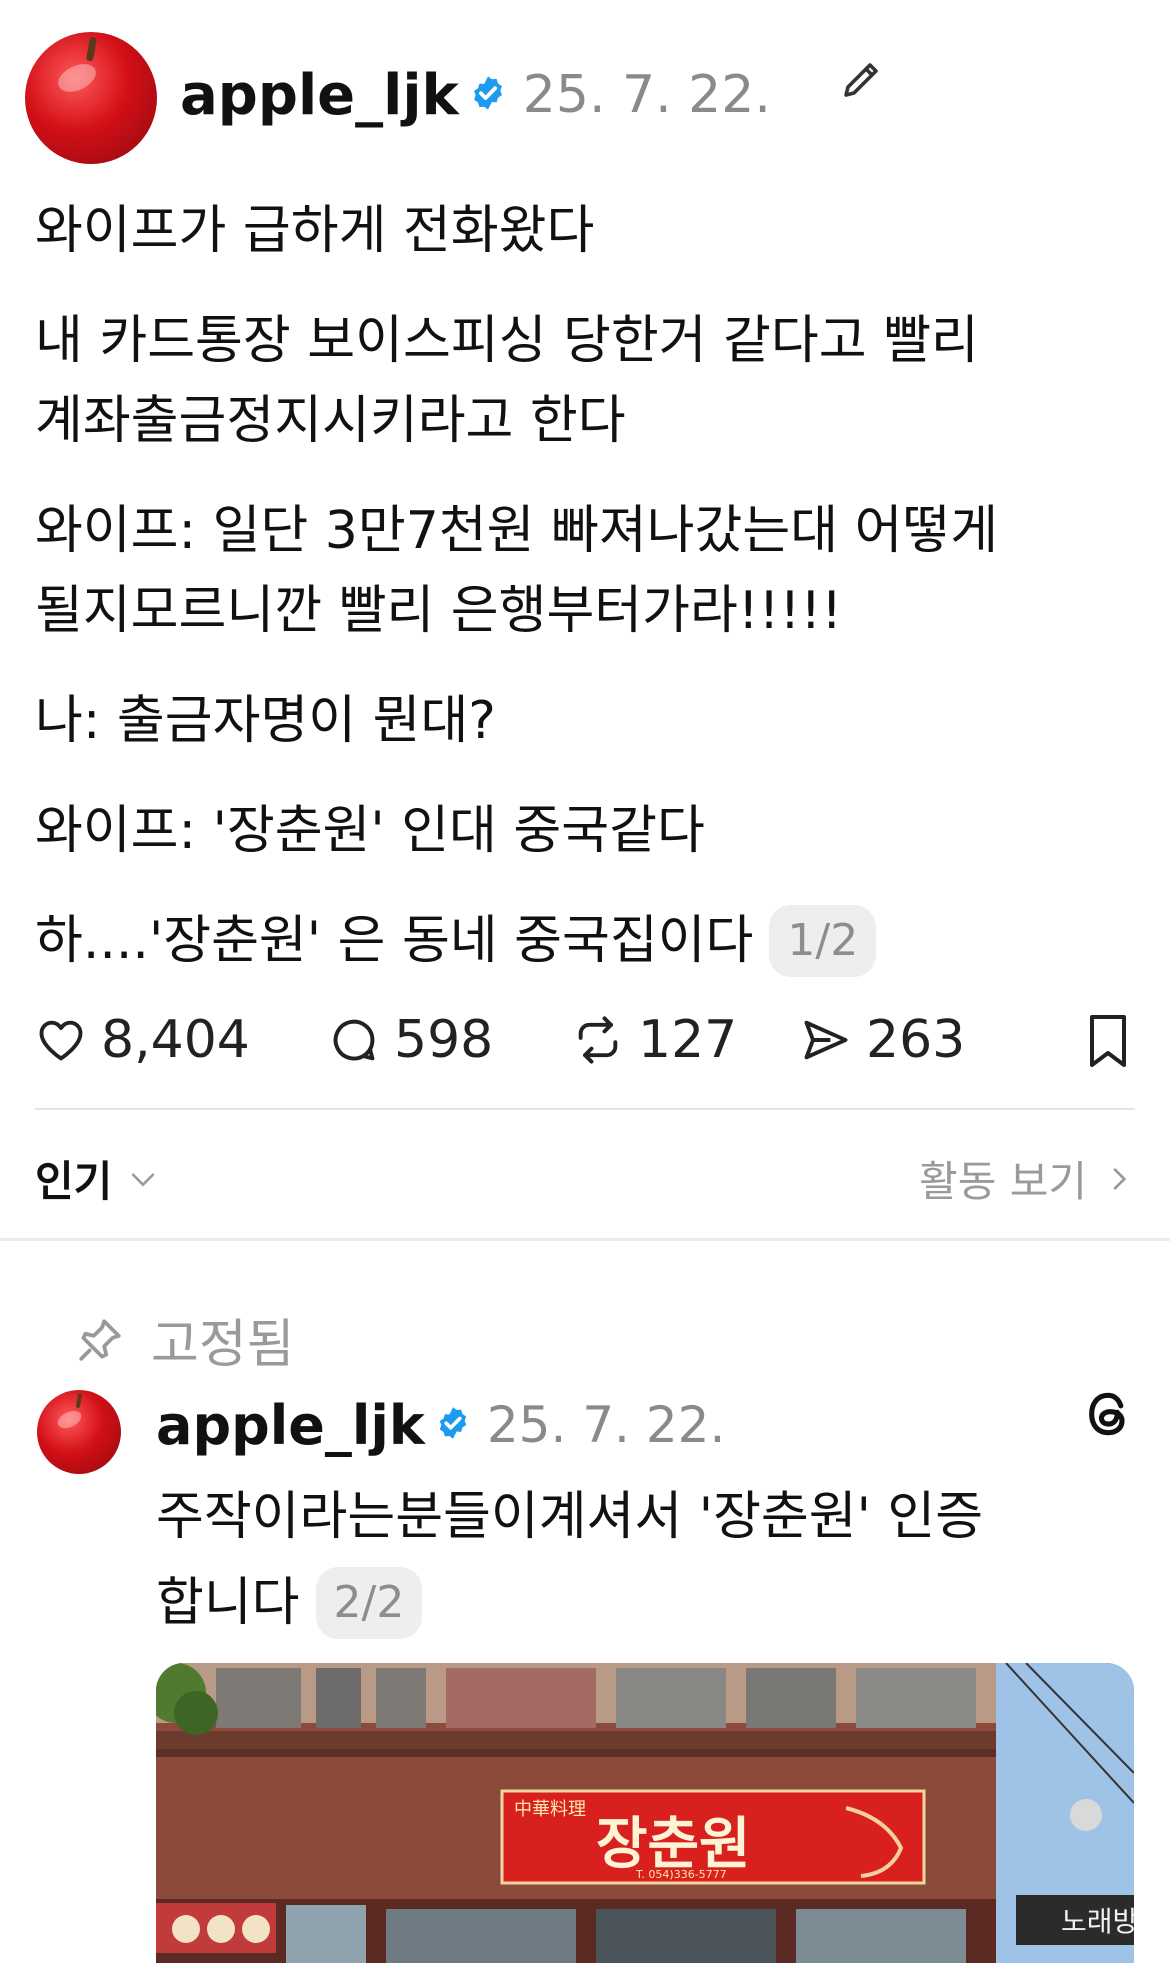 Image resolution: width=1170 pixels, height=1963 pixels. Describe the element at coordinates (319, 95) in the screenshot. I see `author-username: apple_ljk` at that location.